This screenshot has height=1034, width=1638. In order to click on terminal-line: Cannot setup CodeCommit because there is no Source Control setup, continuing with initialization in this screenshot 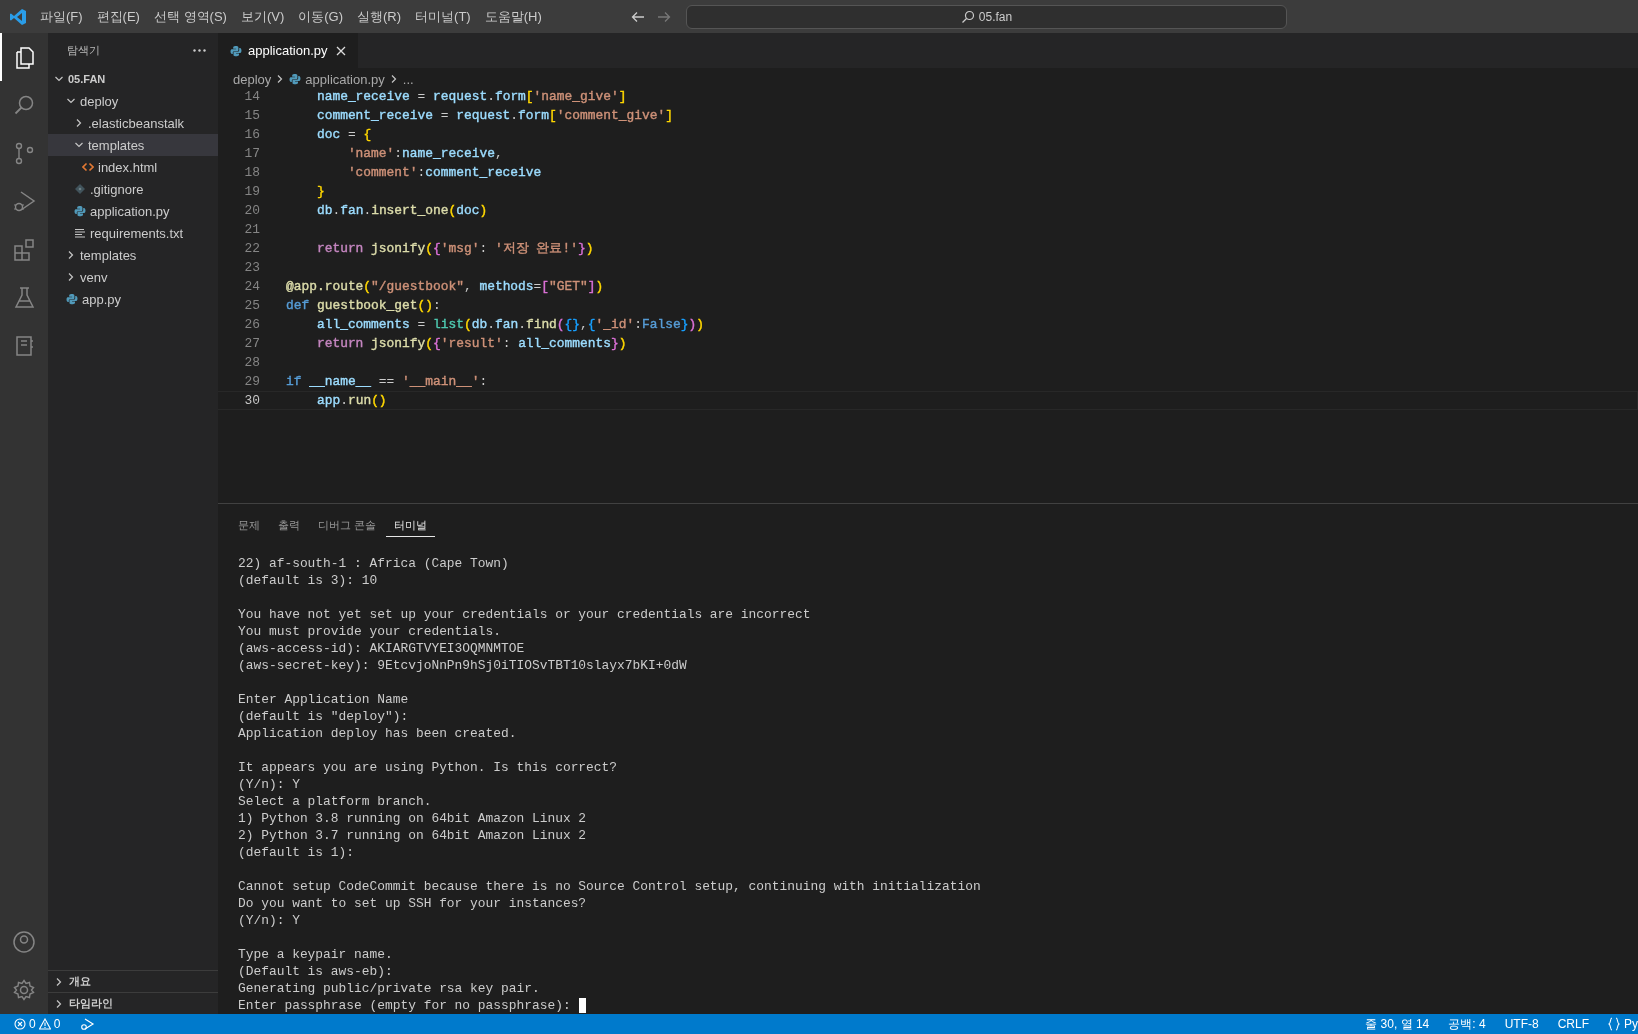, I will do `click(609, 886)`.